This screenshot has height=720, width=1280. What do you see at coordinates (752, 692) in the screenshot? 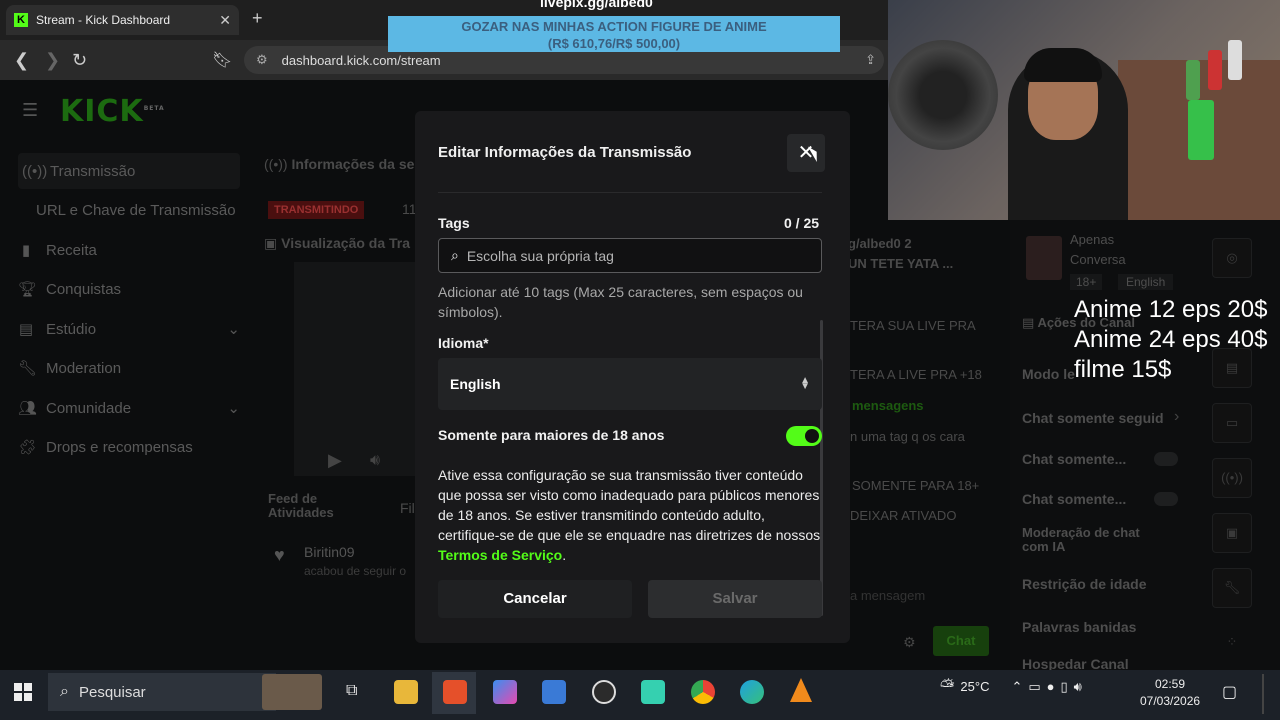
I see `edge-icon` at bounding box center [752, 692].